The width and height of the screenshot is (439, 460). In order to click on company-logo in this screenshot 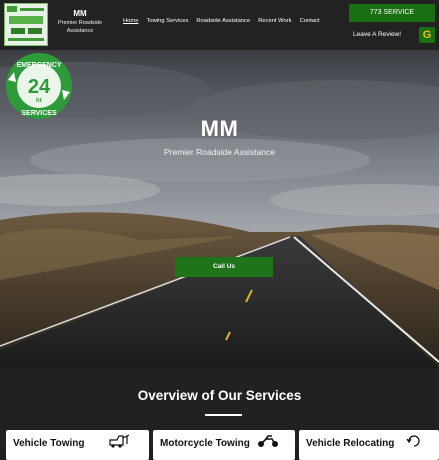, I will do `click(26, 24)`.